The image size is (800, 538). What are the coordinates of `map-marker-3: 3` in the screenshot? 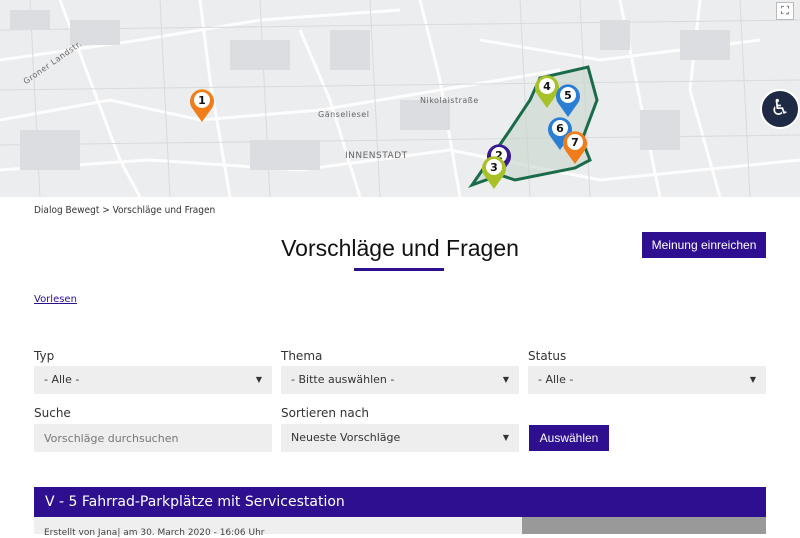 It's located at (494, 172).